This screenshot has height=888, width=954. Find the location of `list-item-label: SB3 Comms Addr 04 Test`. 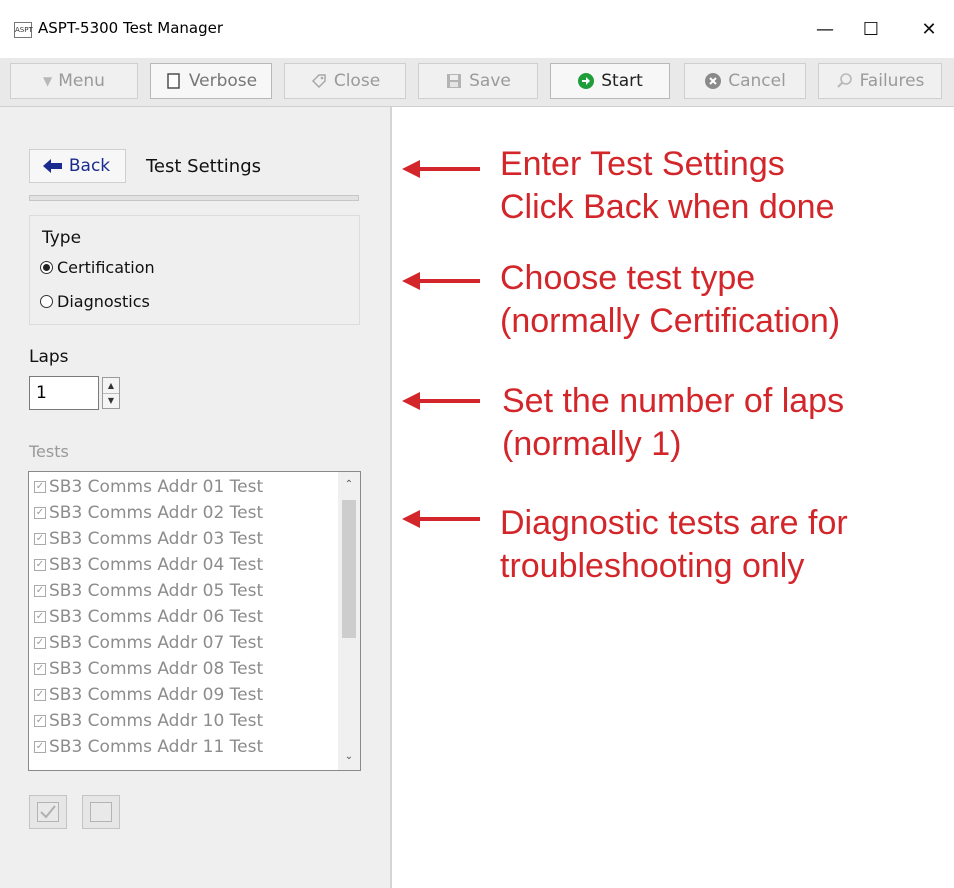

list-item-label: SB3 Comms Addr 04 Test is located at coordinates (156, 565).